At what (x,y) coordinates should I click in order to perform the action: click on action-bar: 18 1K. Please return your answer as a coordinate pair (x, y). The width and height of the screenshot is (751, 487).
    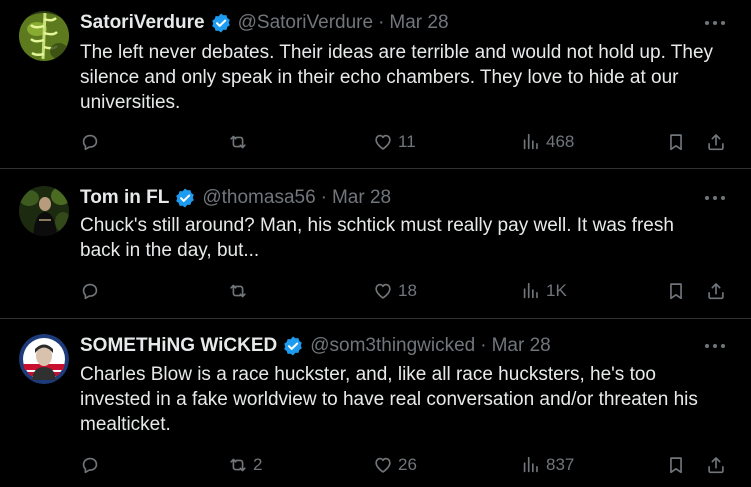
    Looking at the image, I should click on (375, 291).